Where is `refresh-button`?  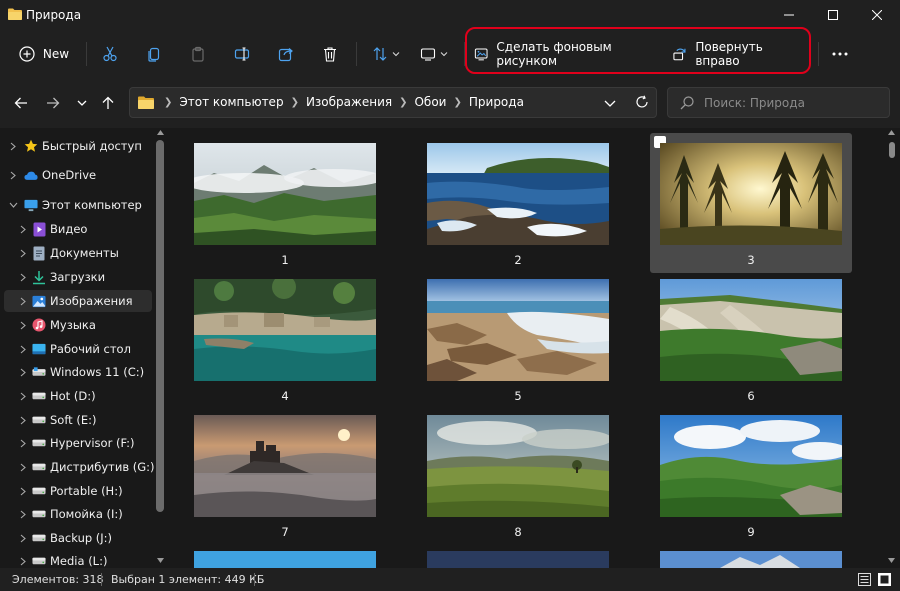 refresh-button is located at coordinates (642, 103).